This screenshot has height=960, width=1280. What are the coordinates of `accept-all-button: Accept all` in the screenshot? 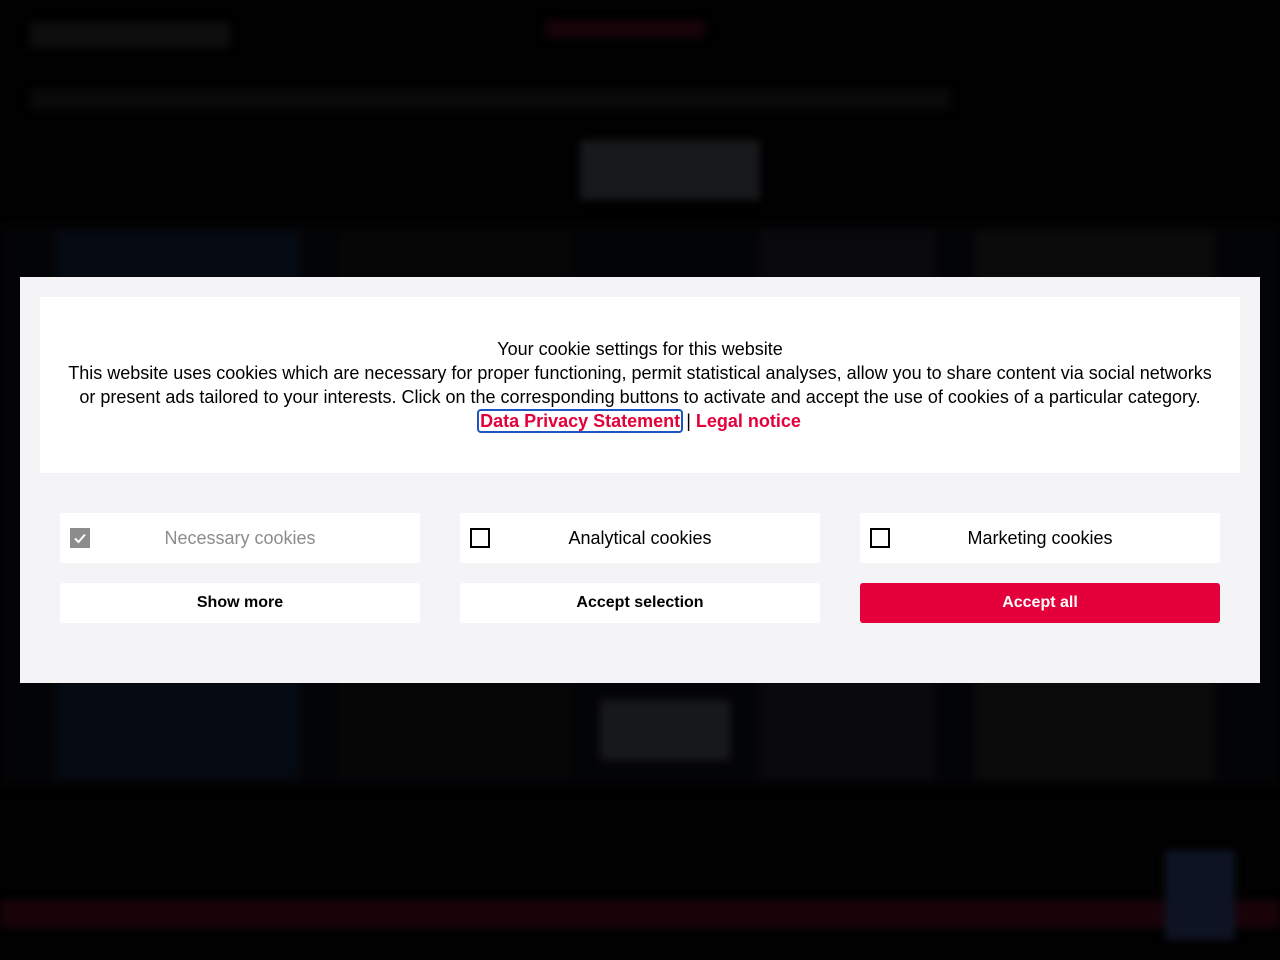 It's located at (1040, 603).